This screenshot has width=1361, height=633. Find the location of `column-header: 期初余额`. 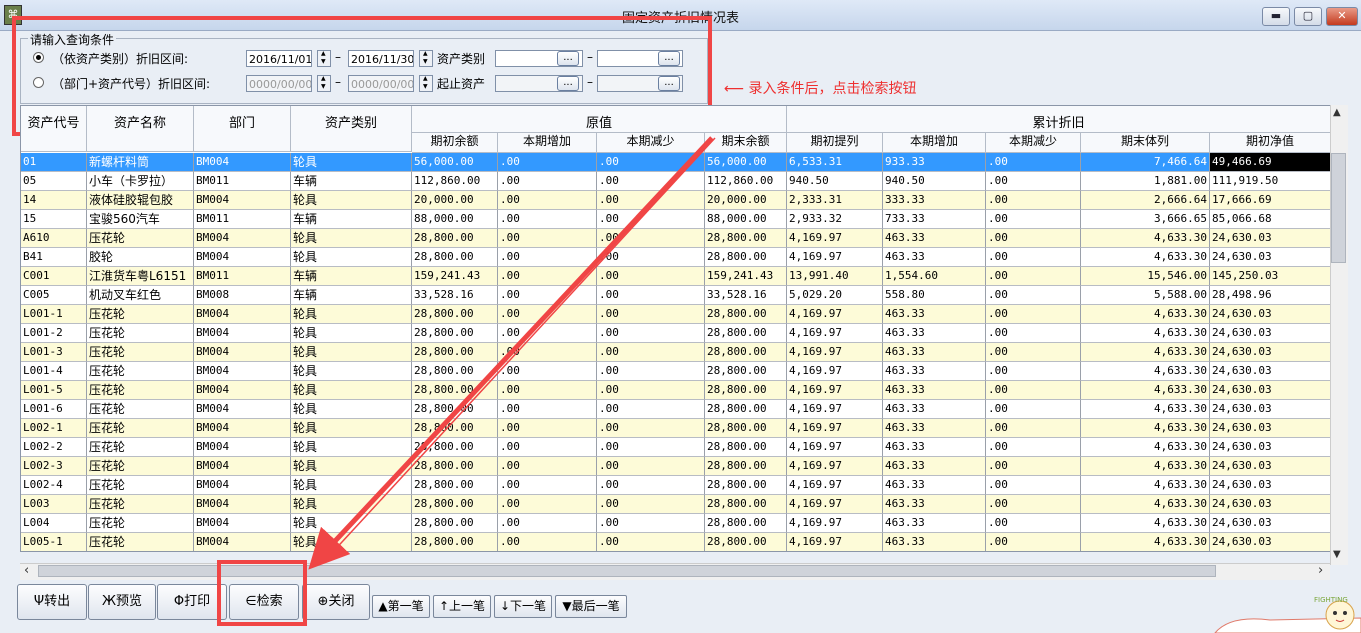

column-header: 期初余额 is located at coordinates (455, 143).